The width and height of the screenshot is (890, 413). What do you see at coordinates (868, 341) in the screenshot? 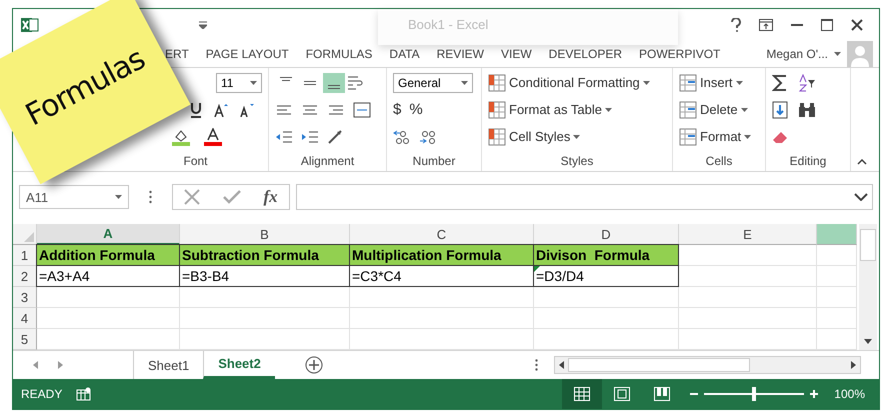
I see `scroll-down-icon` at bounding box center [868, 341].